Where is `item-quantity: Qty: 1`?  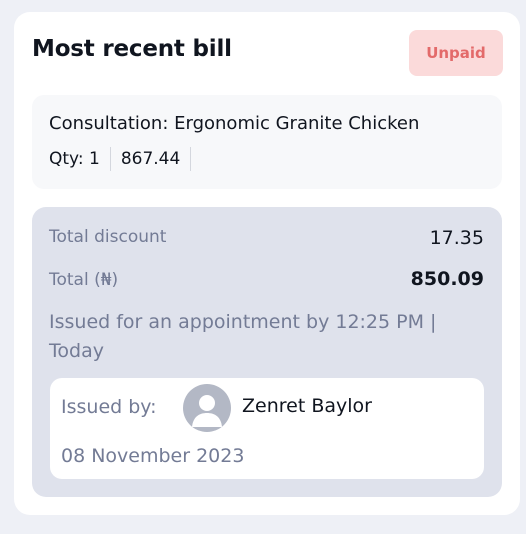
item-quantity: Qty: 1 is located at coordinates (74, 159).